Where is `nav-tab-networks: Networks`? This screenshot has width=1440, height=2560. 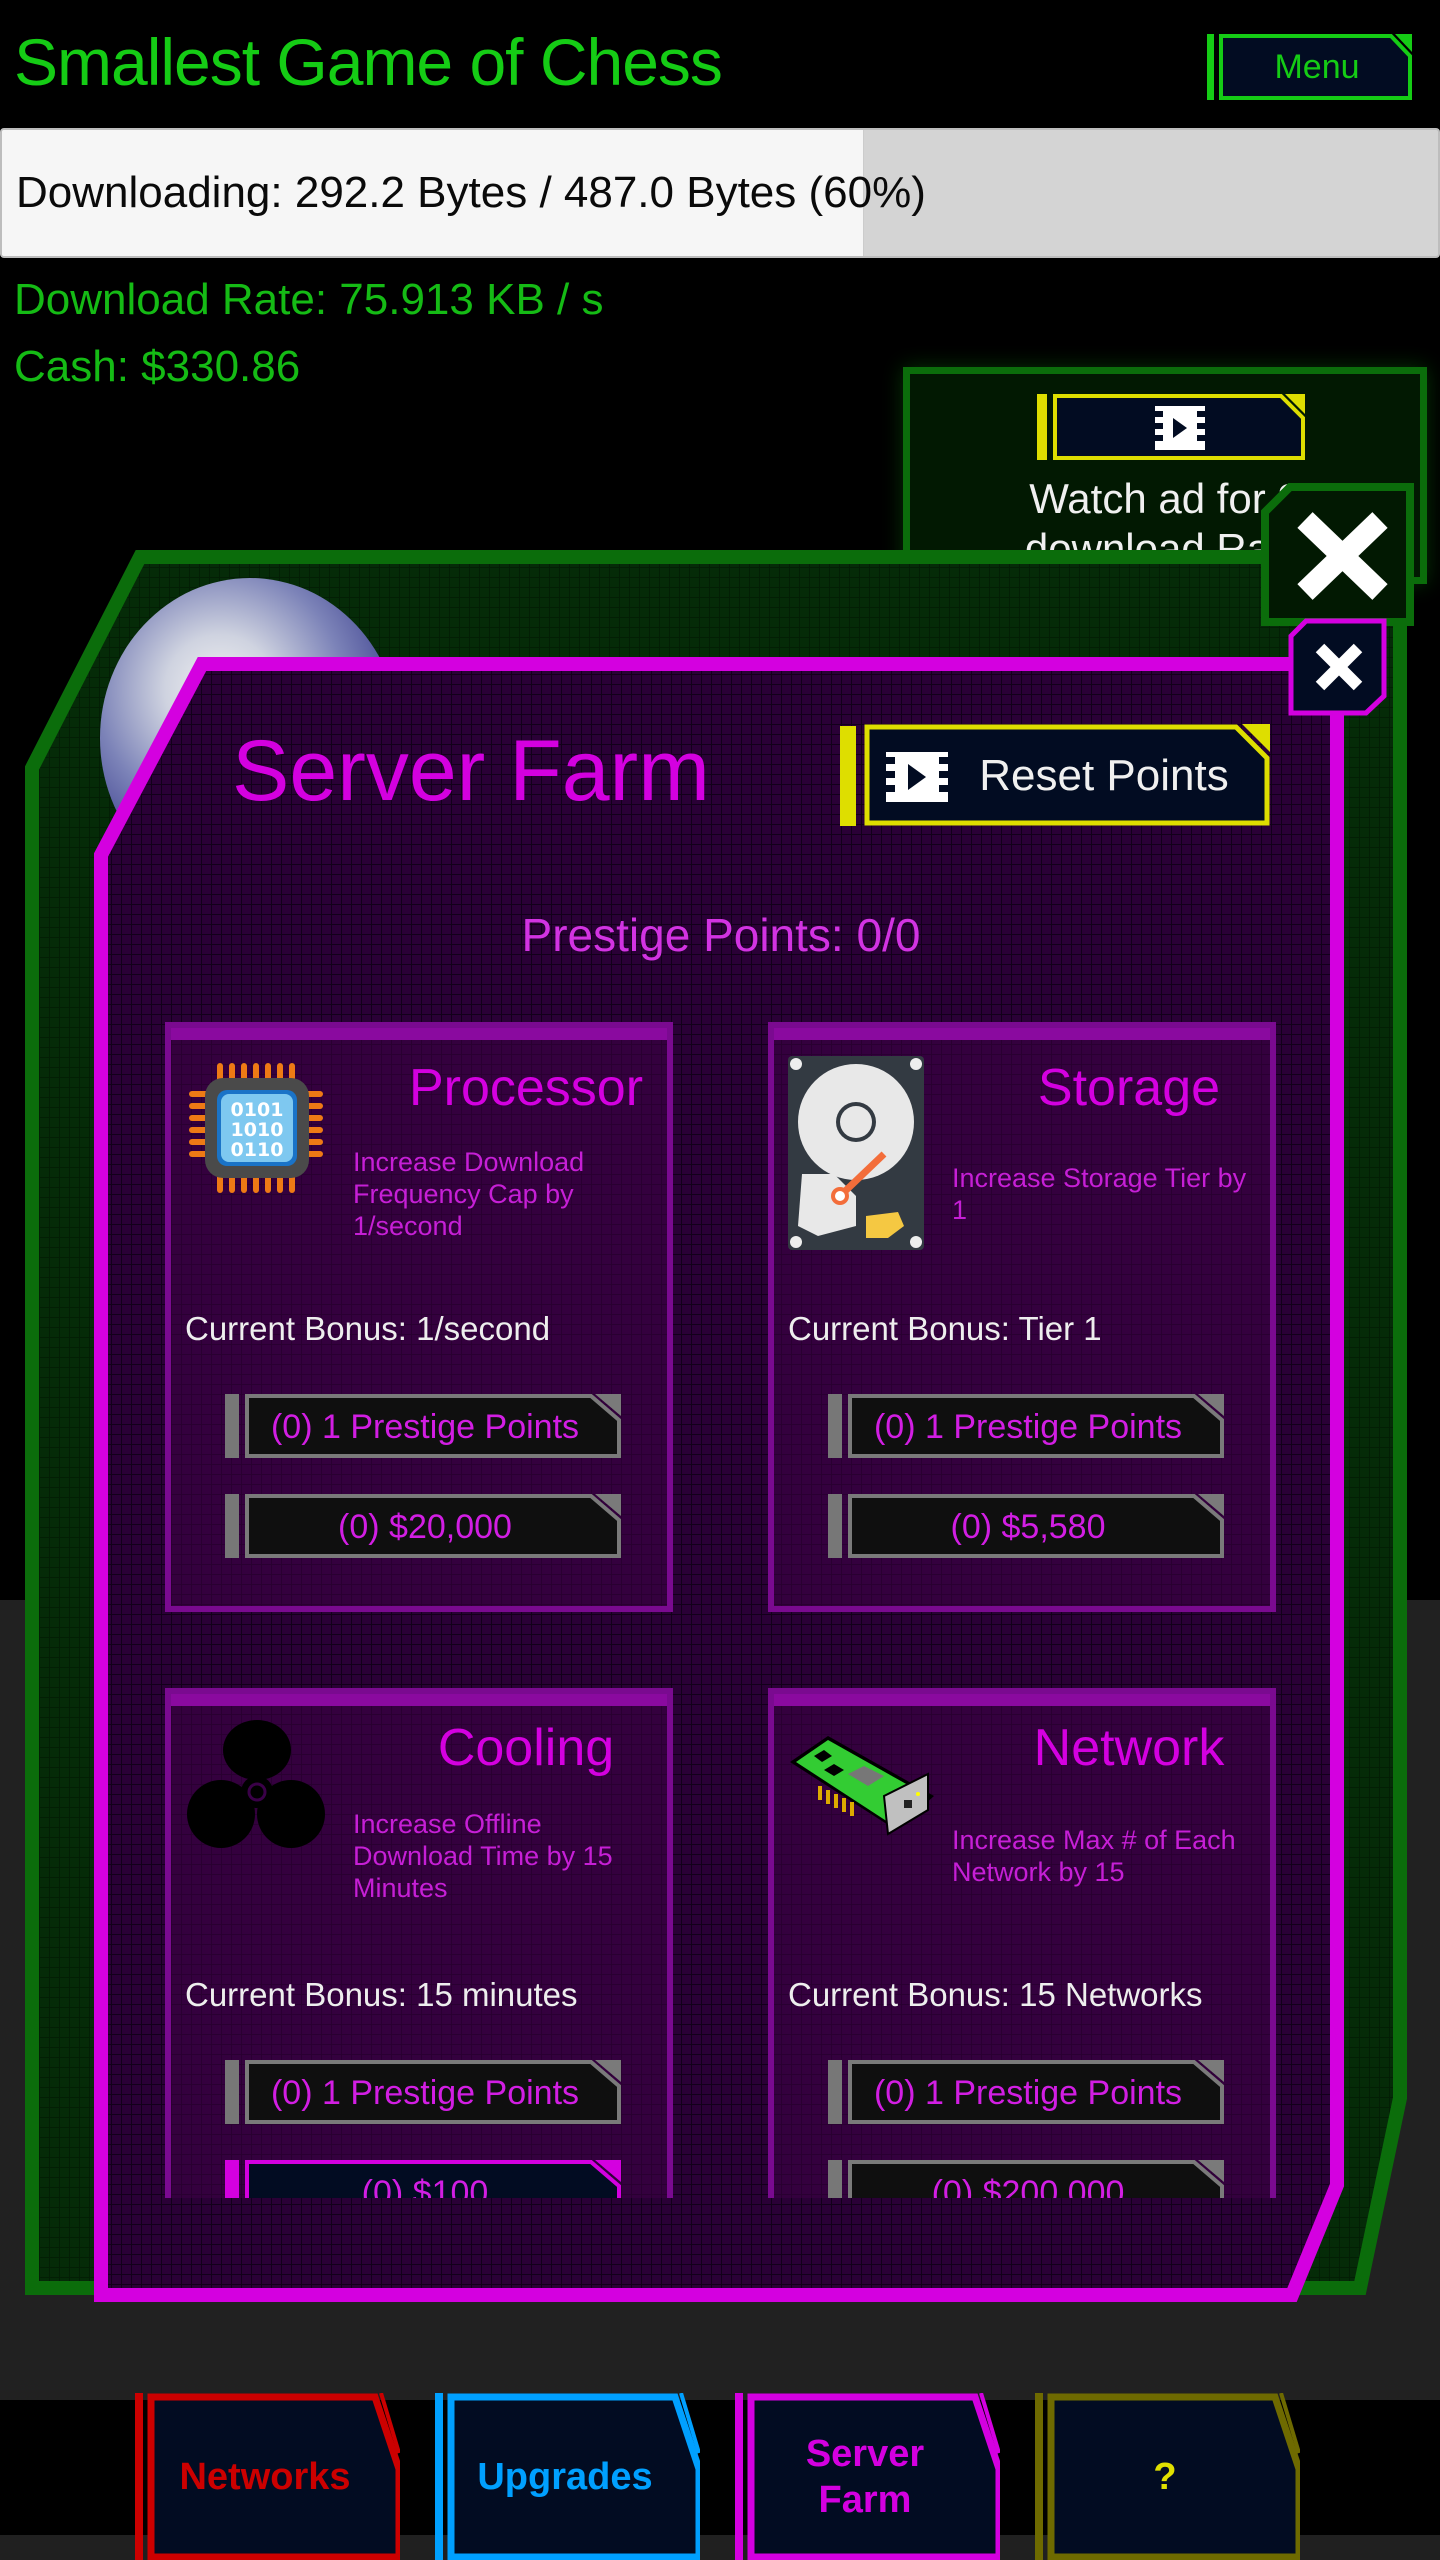
nav-tab-networks: Networks is located at coordinates (267, 2476).